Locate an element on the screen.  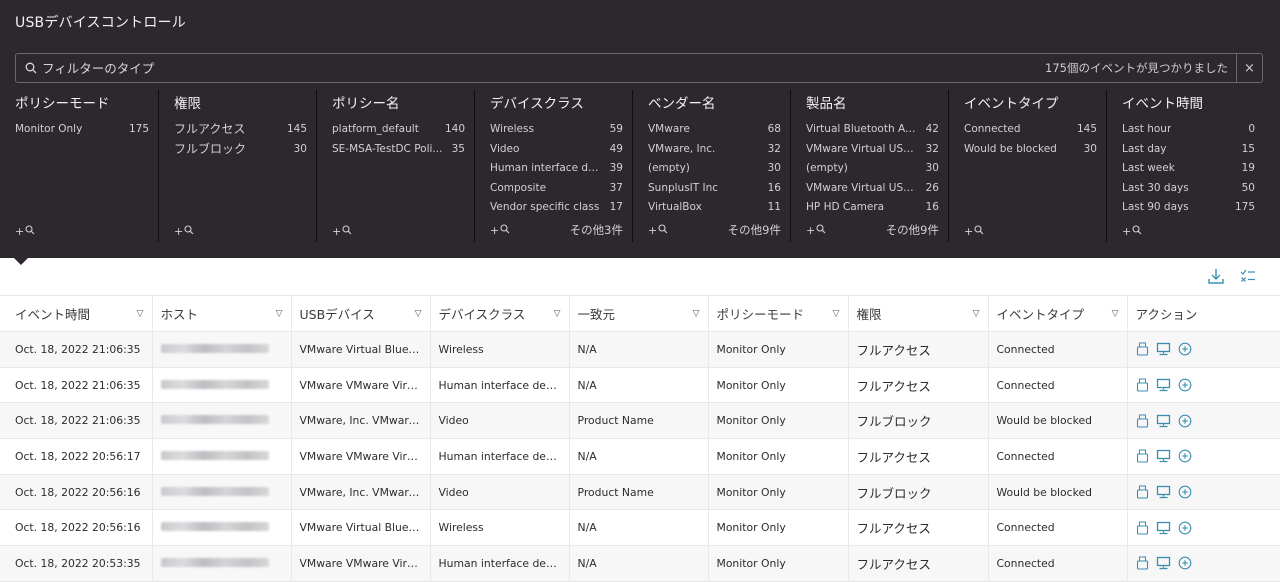
facet-option: Last 90 days 175 is located at coordinates (1188, 208).